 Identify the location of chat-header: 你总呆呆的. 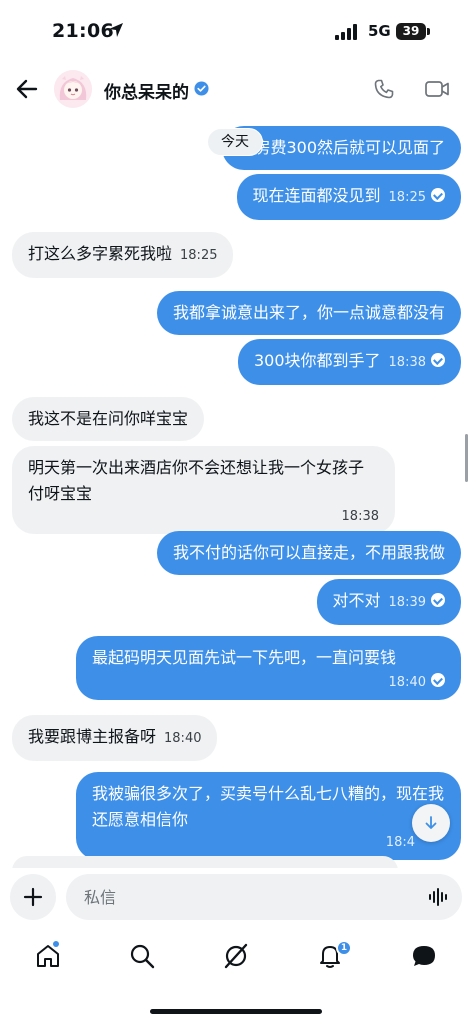
(236, 88).